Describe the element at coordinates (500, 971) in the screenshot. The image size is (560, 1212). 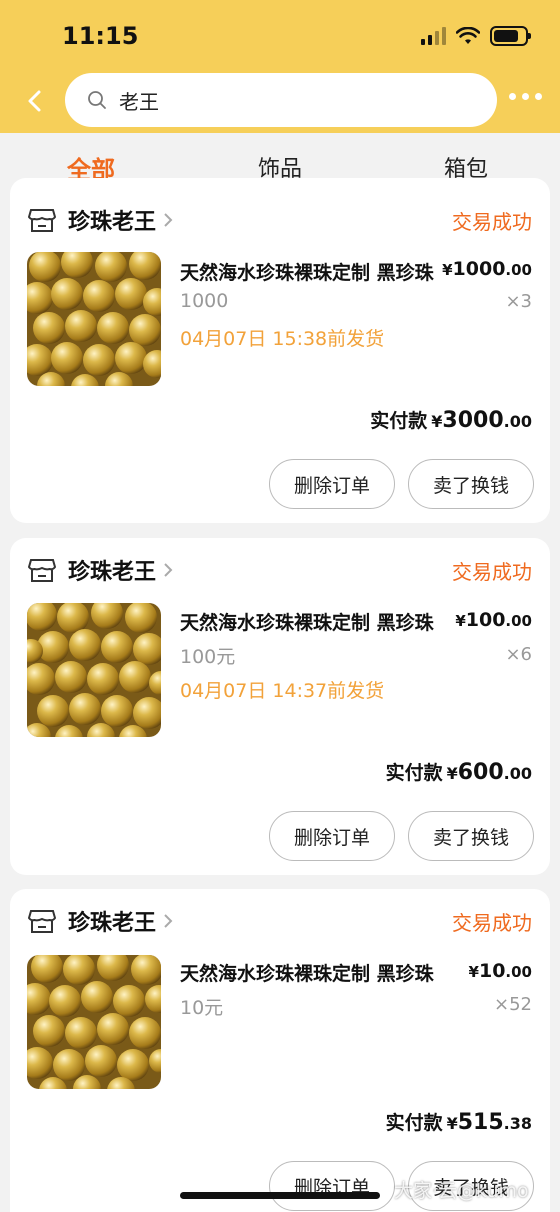
I see `unit-price: ¥10.00` at that location.